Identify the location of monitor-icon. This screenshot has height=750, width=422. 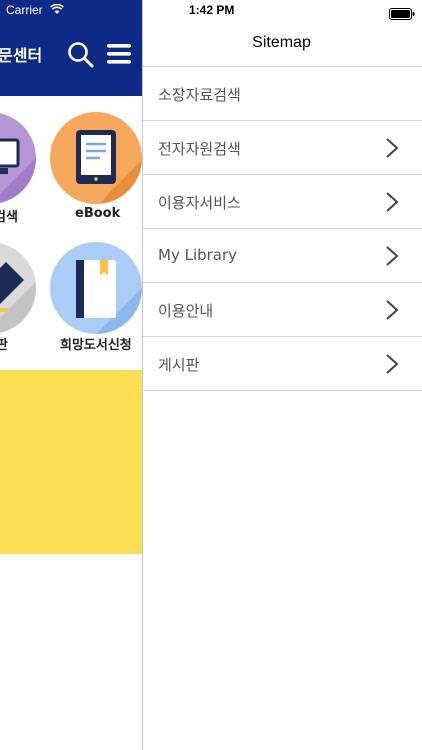
(18, 158).